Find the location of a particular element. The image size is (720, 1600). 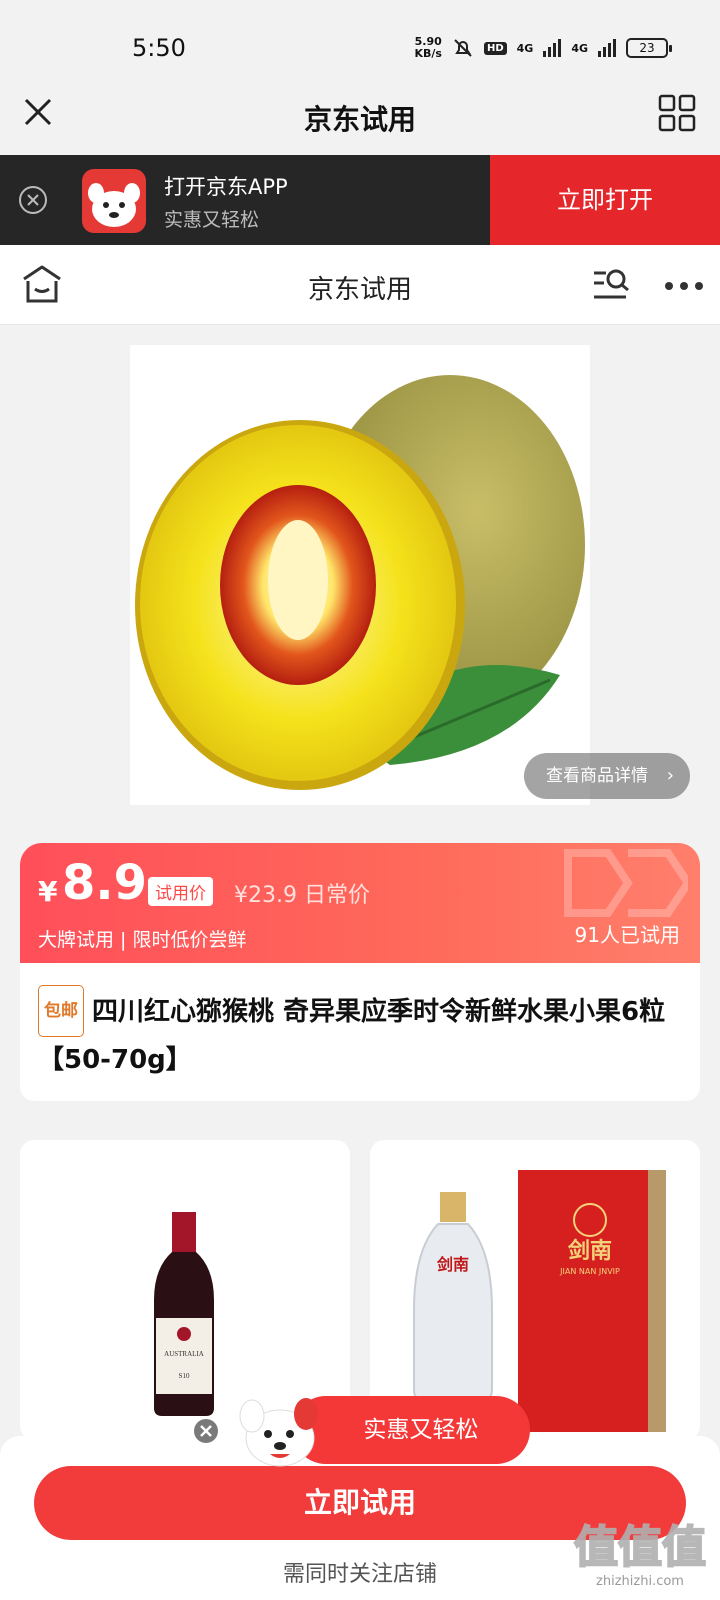

promo-label: 实惠又轻松 is located at coordinates (411, 1430).